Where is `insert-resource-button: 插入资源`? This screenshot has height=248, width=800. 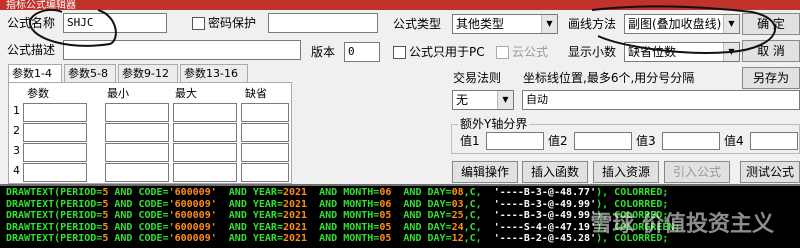
insert-resource-button: 插入资源 is located at coordinates (626, 172).